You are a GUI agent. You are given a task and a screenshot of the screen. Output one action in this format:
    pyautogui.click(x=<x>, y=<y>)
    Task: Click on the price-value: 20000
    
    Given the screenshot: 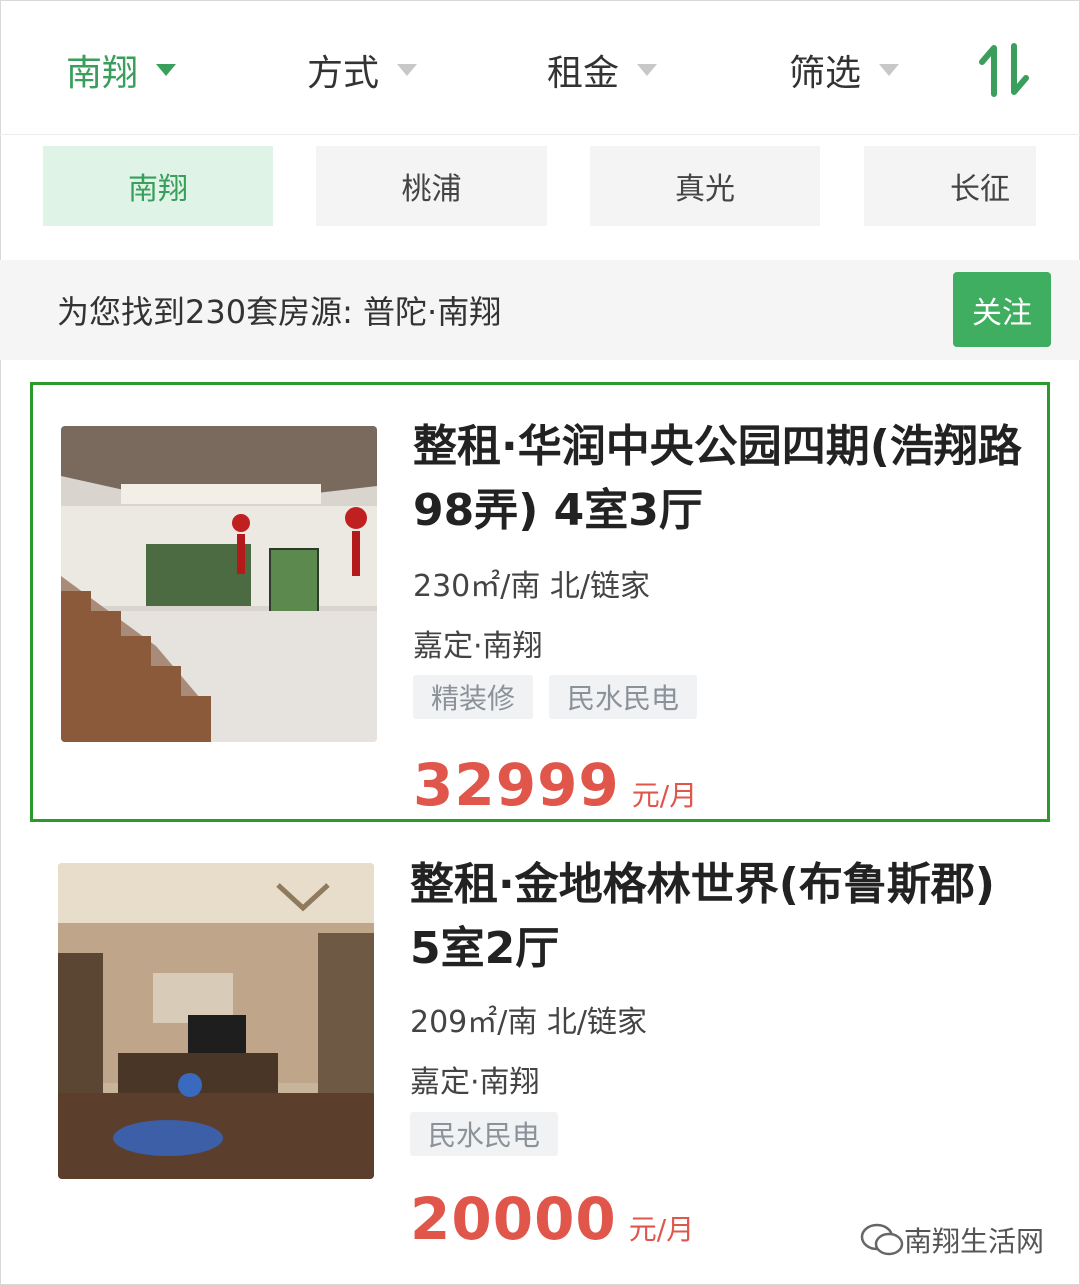 What is the action you would take?
    pyautogui.click(x=513, y=1219)
    